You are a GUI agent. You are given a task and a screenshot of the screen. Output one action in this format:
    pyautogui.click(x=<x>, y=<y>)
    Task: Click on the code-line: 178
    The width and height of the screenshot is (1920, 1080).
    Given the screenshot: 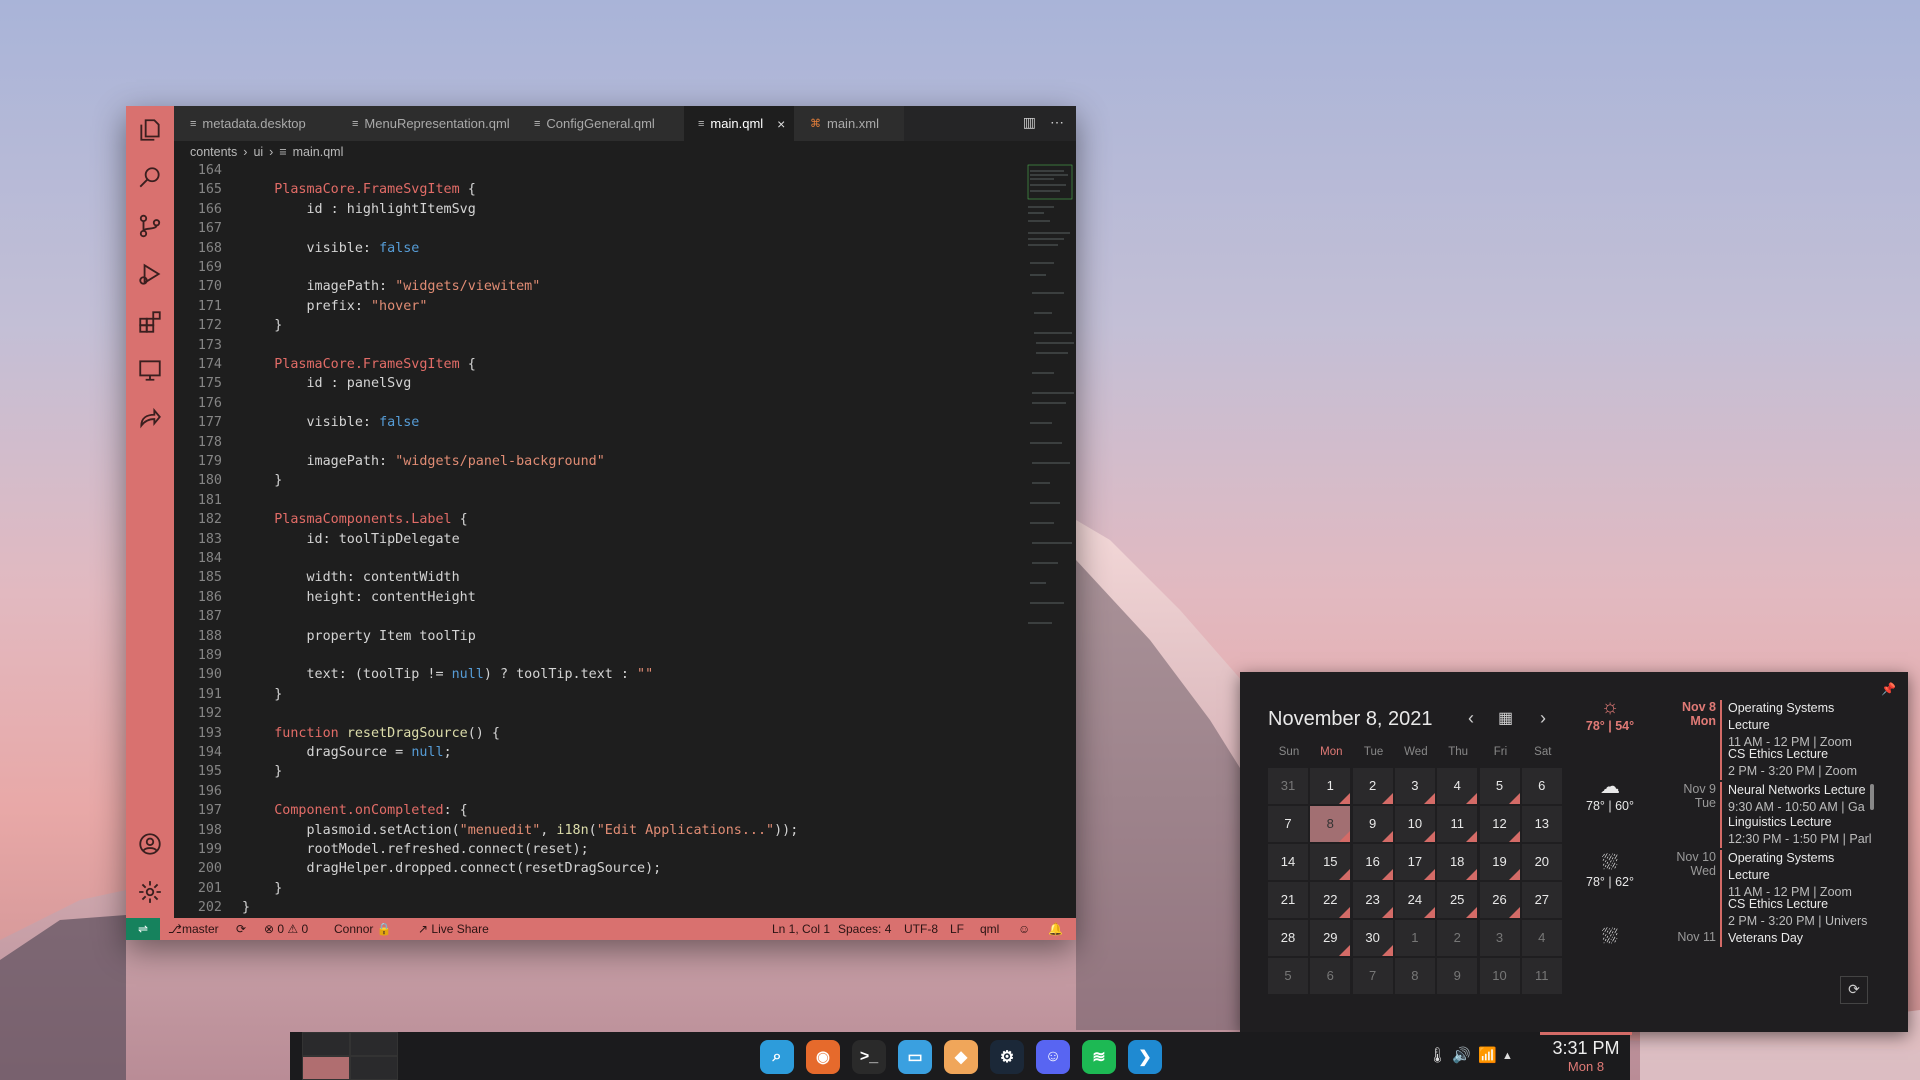 What is the action you would take?
    pyautogui.click(x=599, y=442)
    